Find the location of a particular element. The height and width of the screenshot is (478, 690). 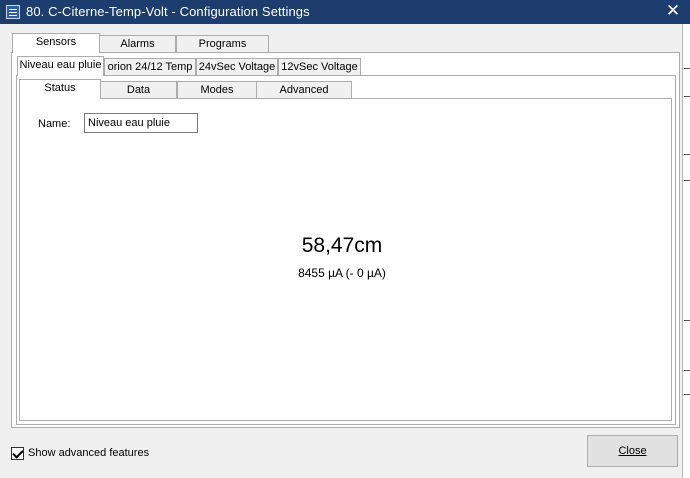

show-advanced-label: Show advanced features is located at coordinates (88, 453).